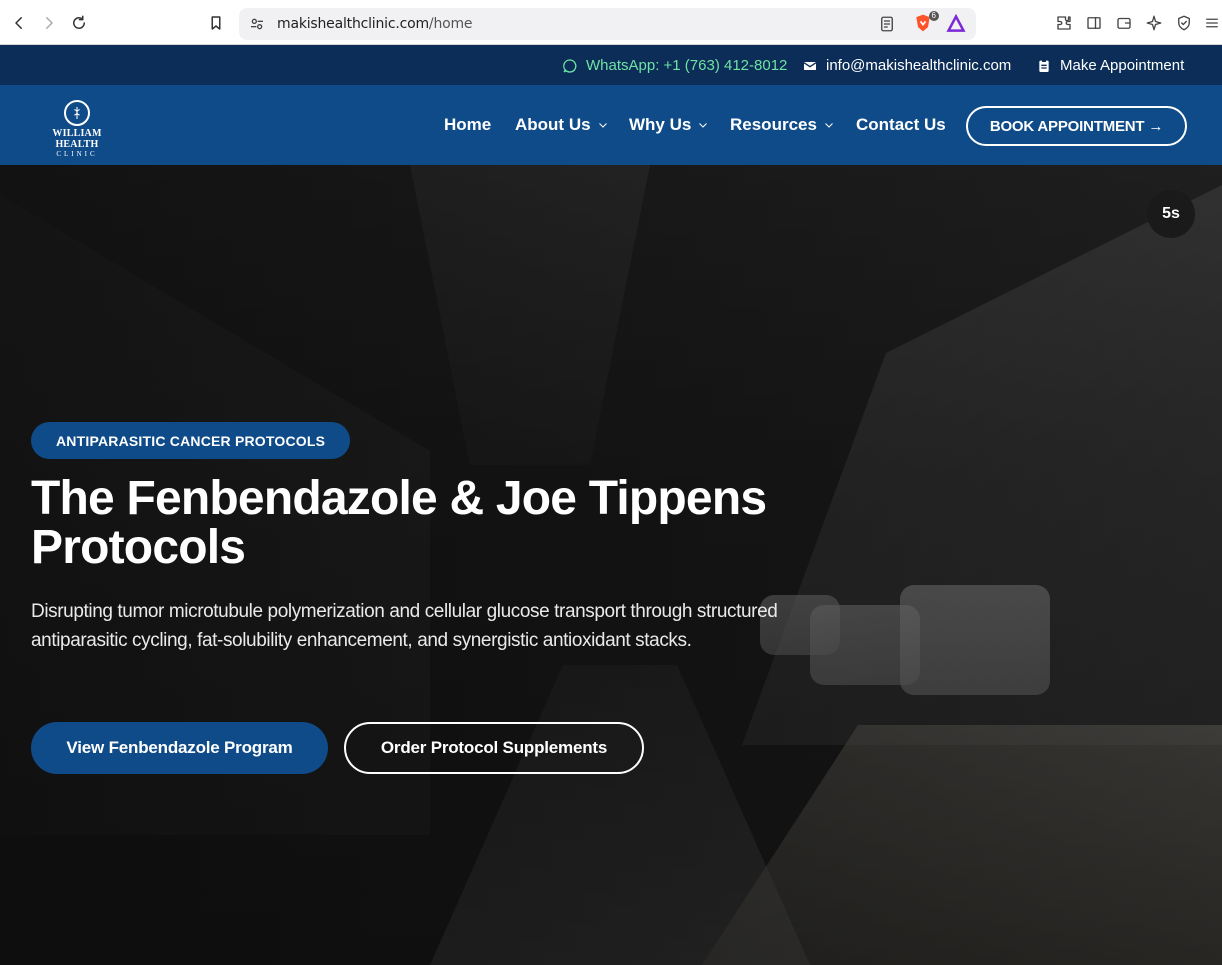  Describe the element at coordinates (1076, 126) in the screenshot. I see `book-appointment-button: BOOK APPOINTMENT →` at that location.